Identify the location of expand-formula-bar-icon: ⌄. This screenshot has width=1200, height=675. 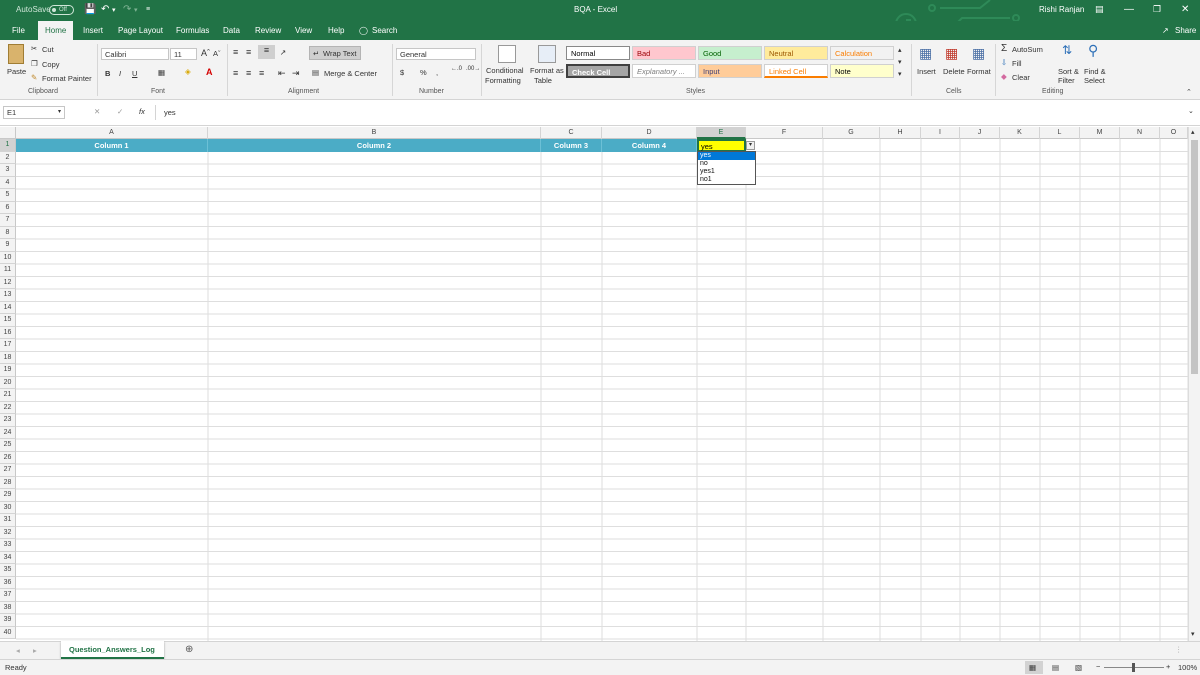
(1191, 111).